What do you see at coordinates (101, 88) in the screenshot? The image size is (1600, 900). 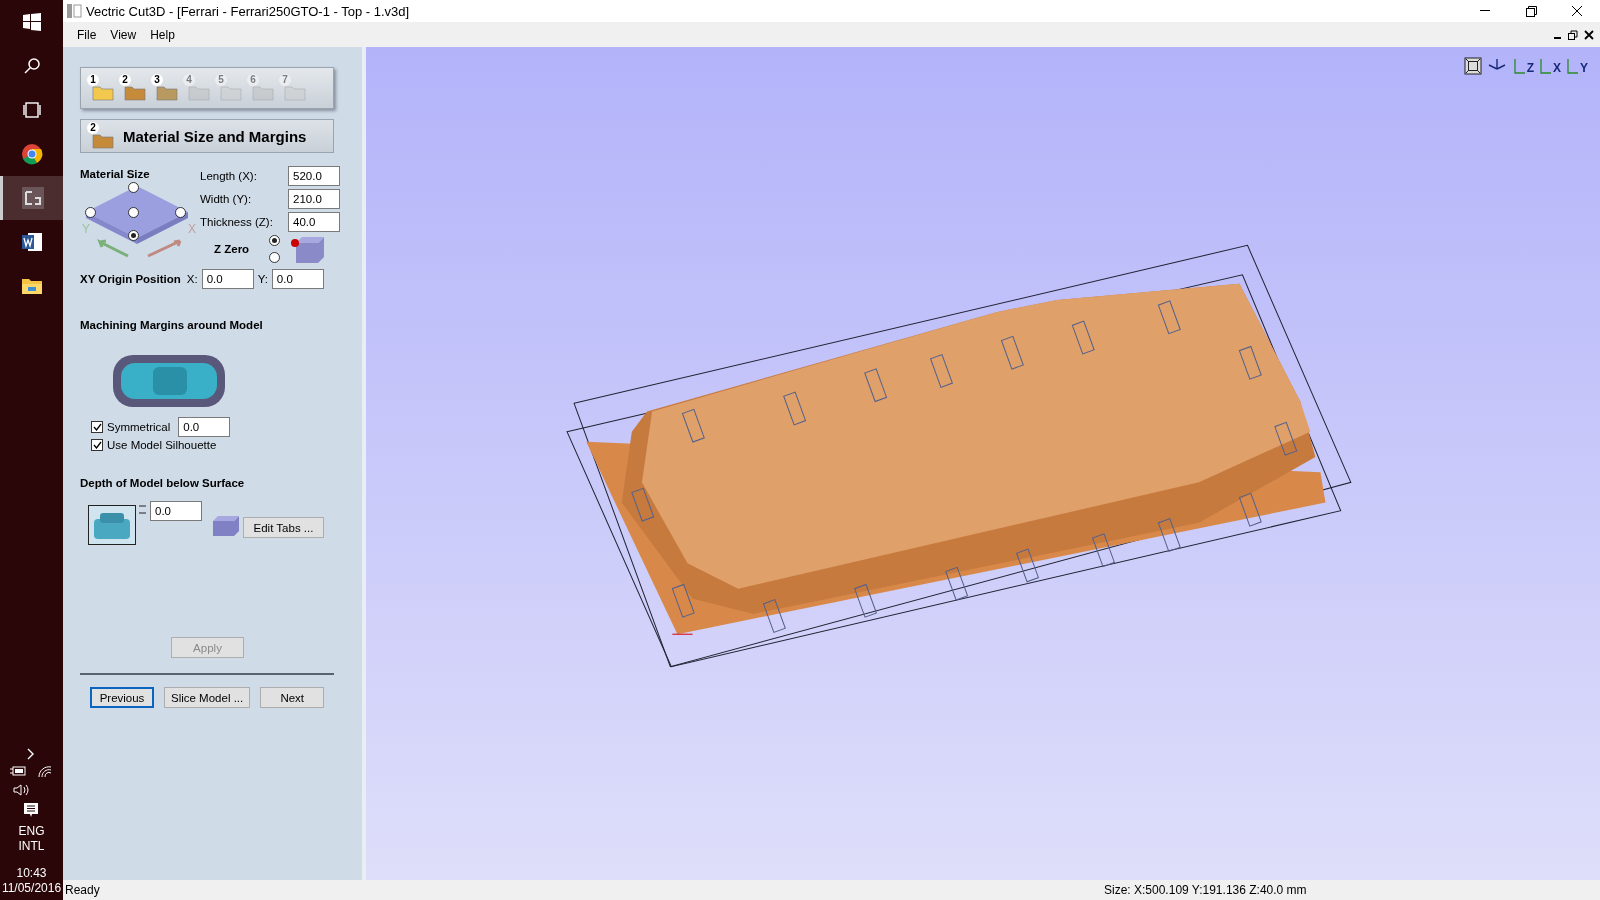 I see `step-button: 1` at bounding box center [101, 88].